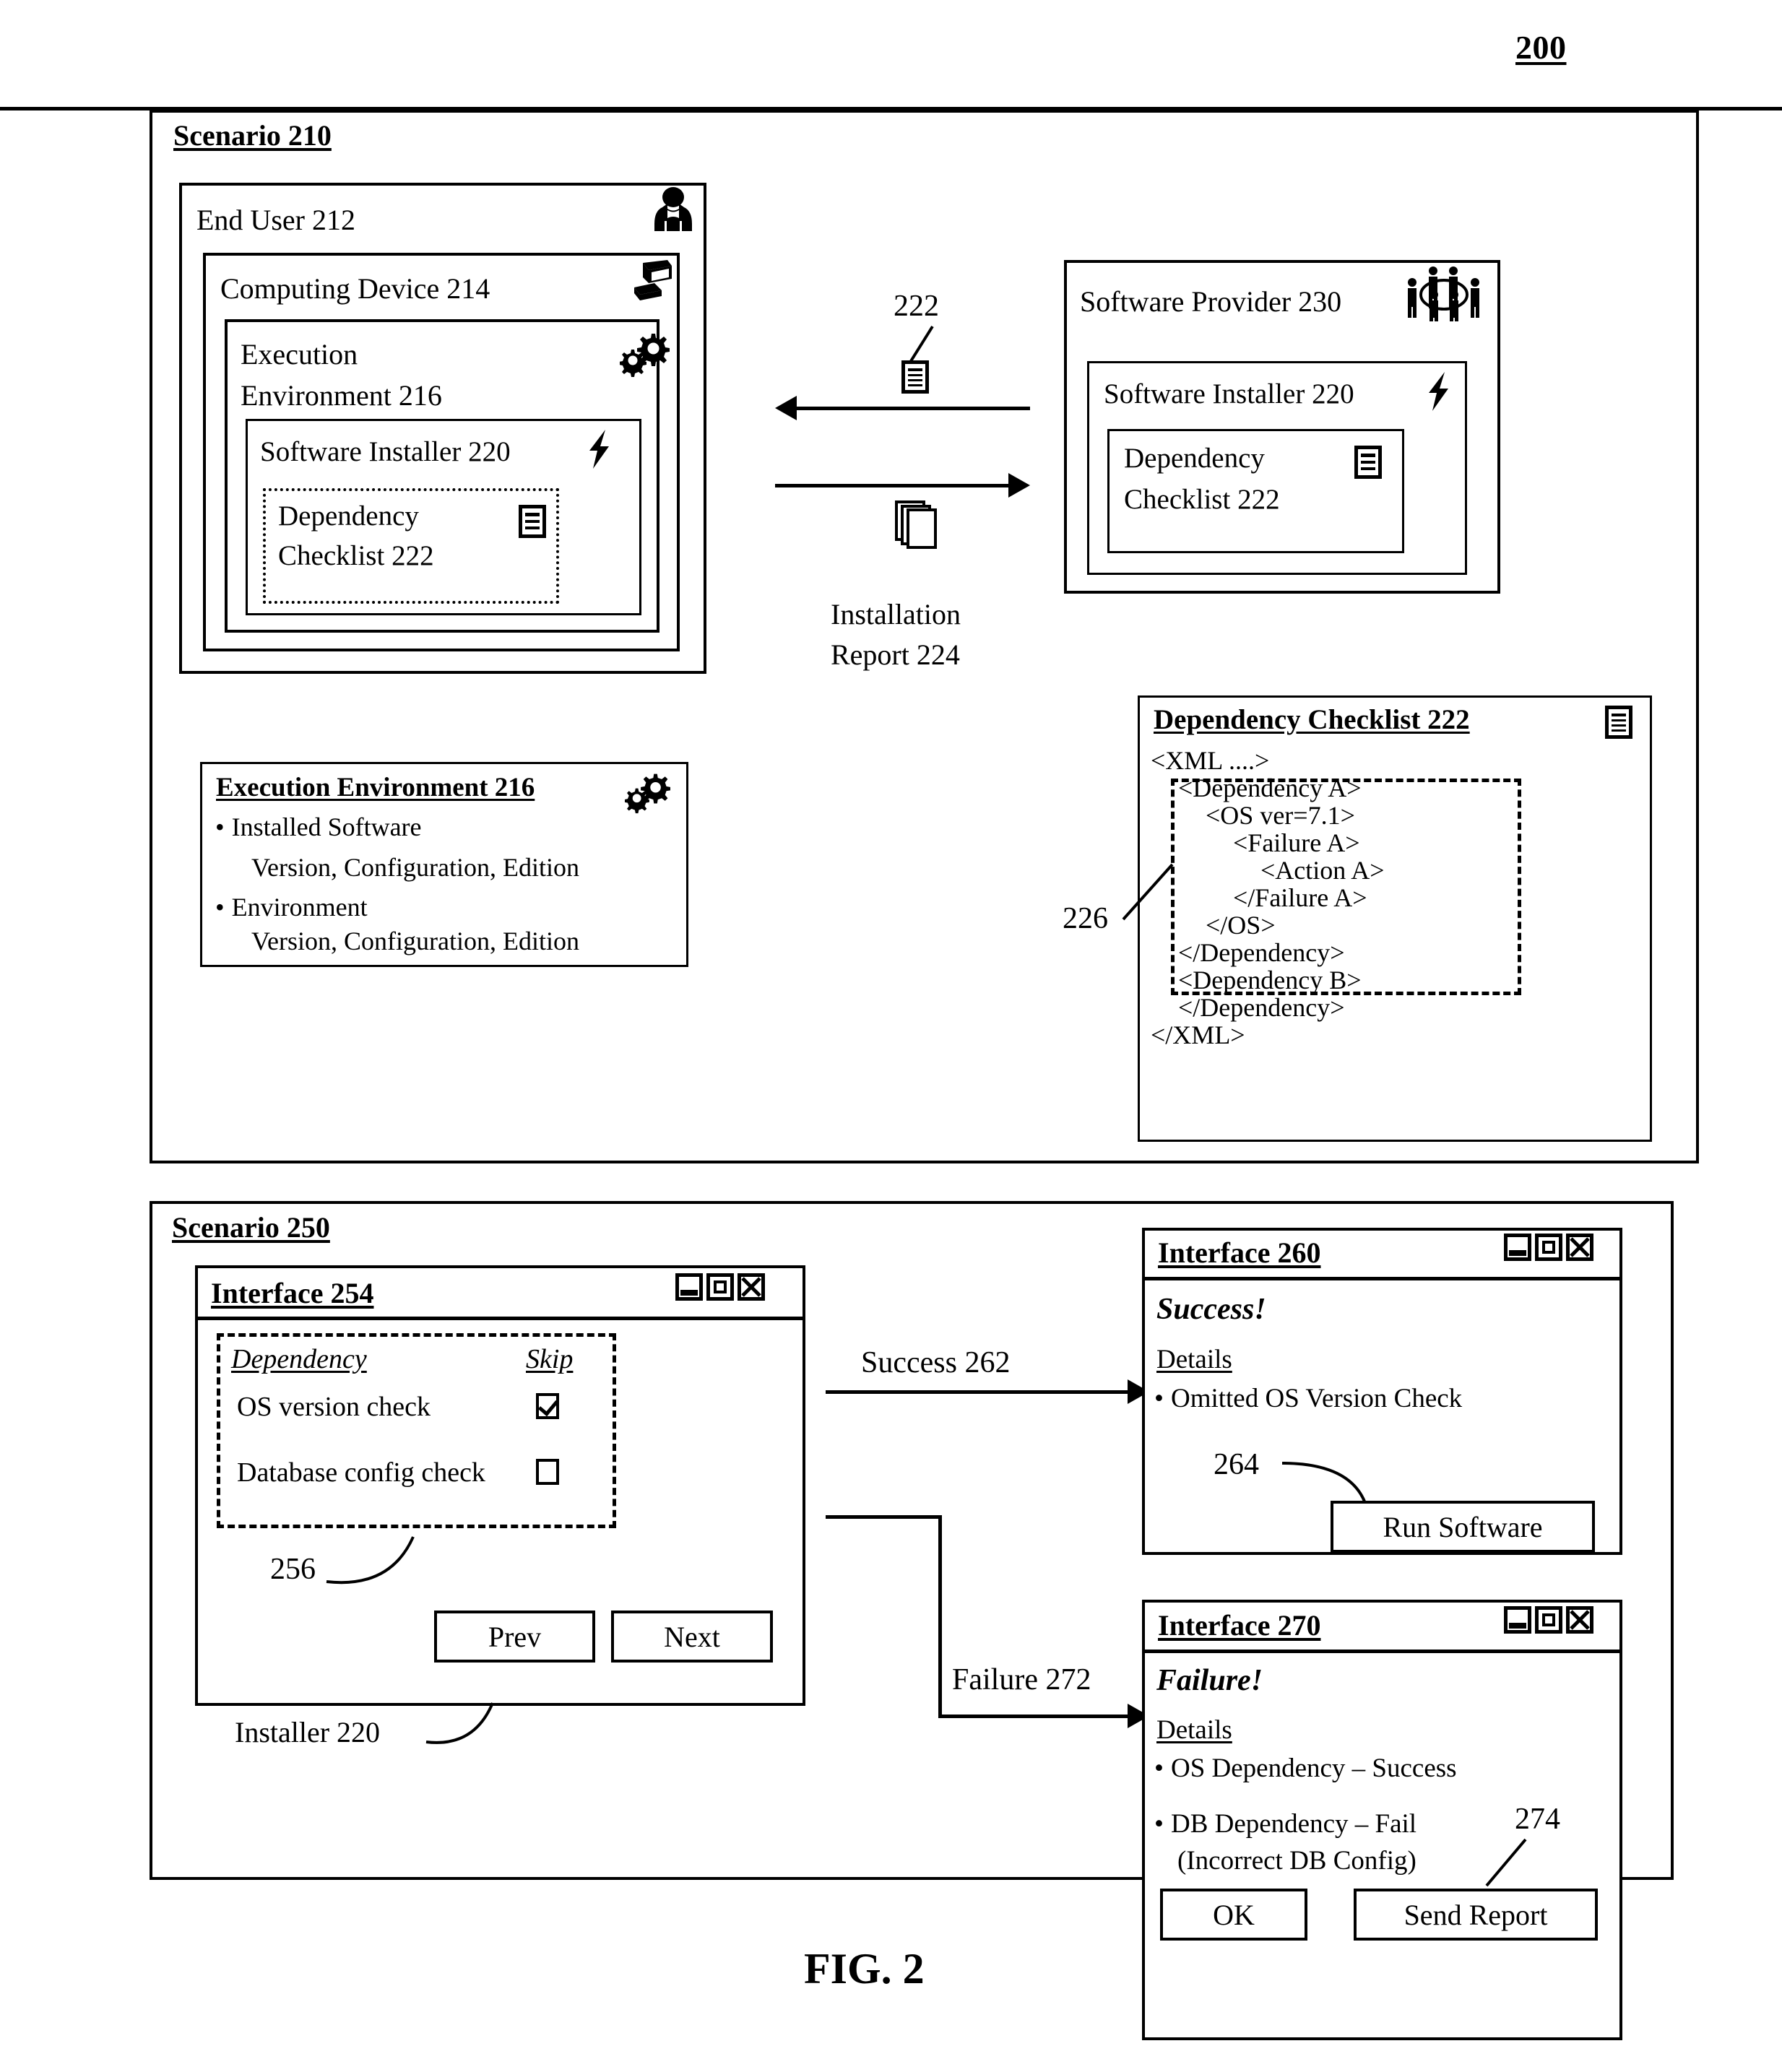 This screenshot has width=1782, height=2072. I want to click on interface-254-titlebar-rule, so click(500, 1318).